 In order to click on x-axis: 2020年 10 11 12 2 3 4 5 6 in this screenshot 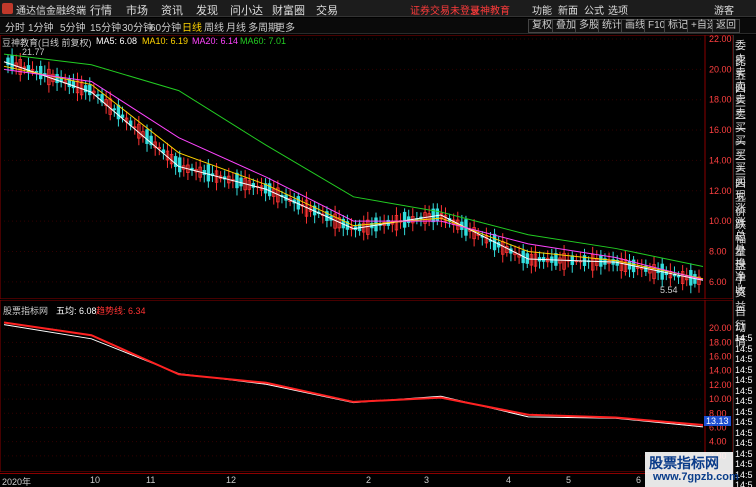, I will do `click(366, 480)`.